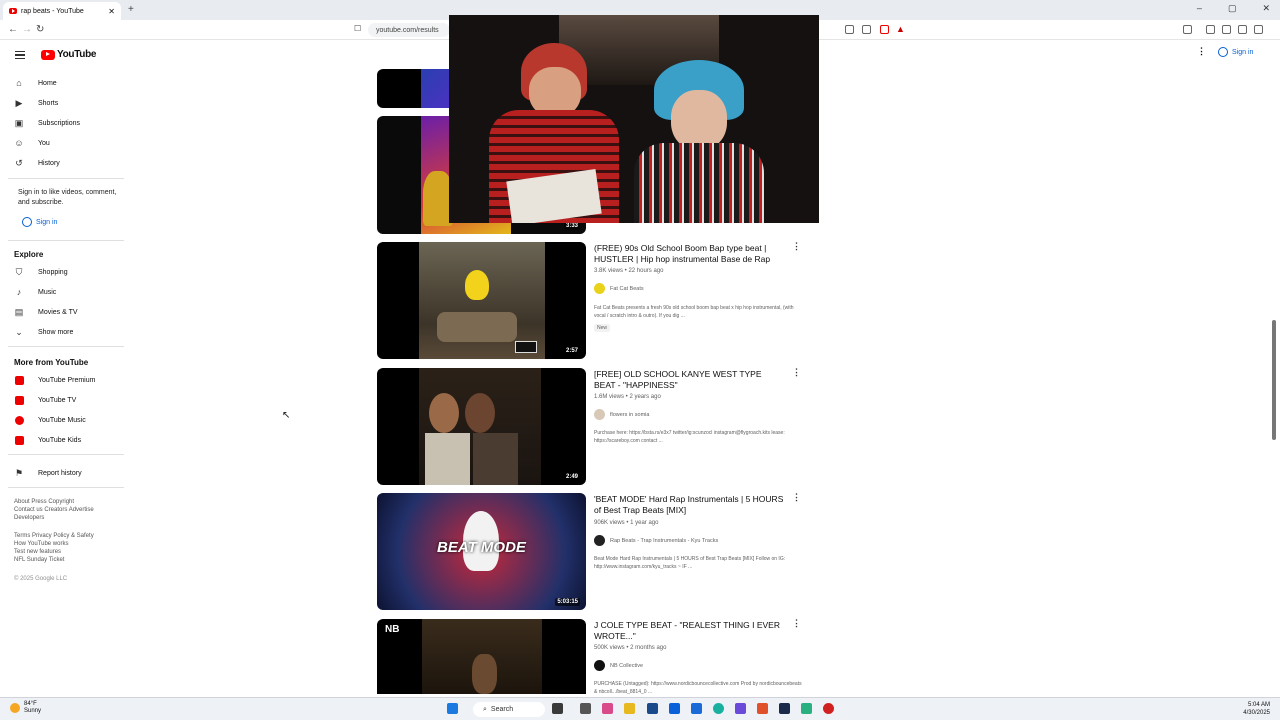 The image size is (1280, 720). What do you see at coordinates (696, 708) in the screenshot?
I see `mail-icon` at bounding box center [696, 708].